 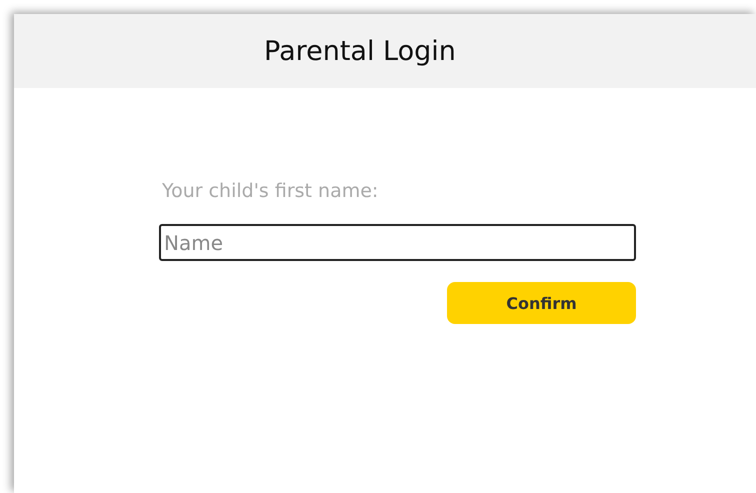 What do you see at coordinates (360, 51) in the screenshot?
I see `window-title: Parental Login` at bounding box center [360, 51].